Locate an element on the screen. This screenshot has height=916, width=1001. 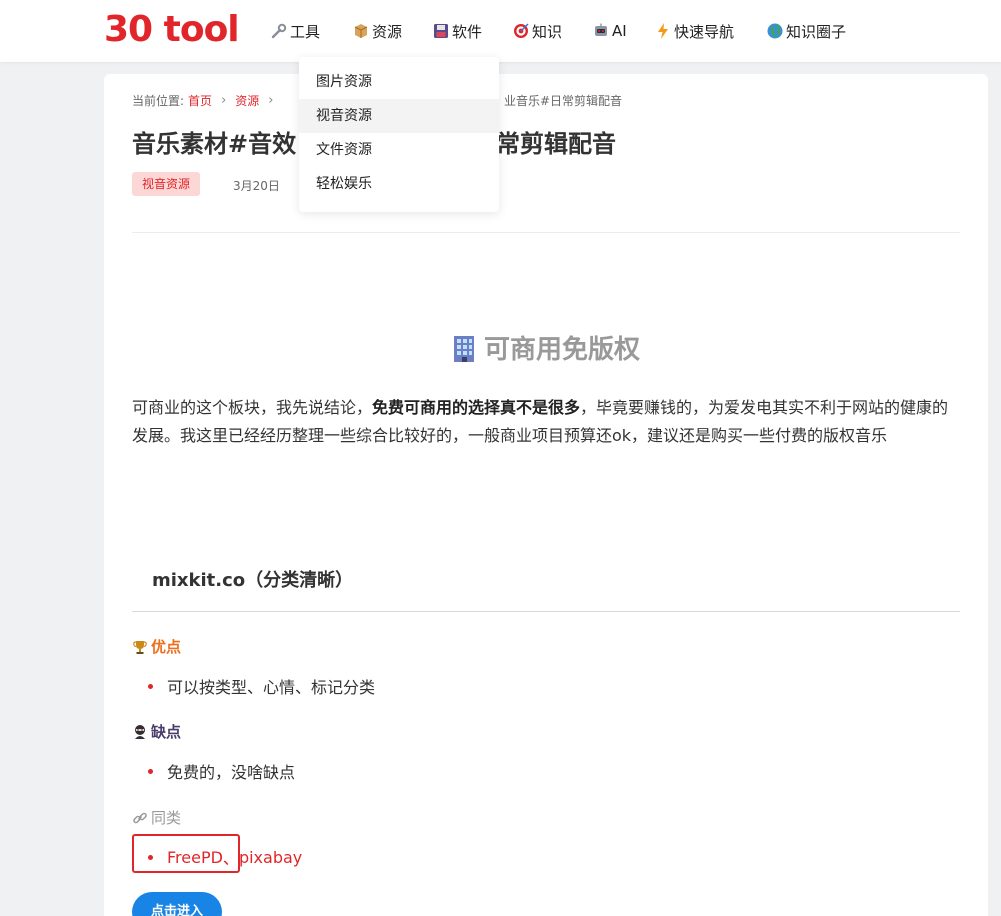
nav-label: 资源 is located at coordinates (387, 31).